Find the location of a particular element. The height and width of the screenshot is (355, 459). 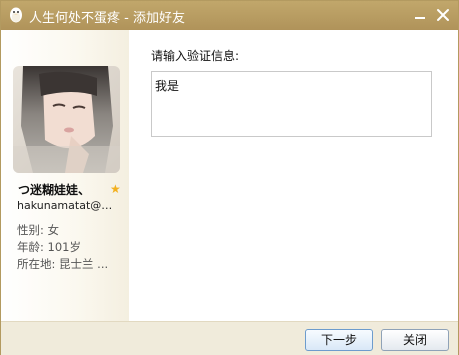

avatar is located at coordinates (66, 119).